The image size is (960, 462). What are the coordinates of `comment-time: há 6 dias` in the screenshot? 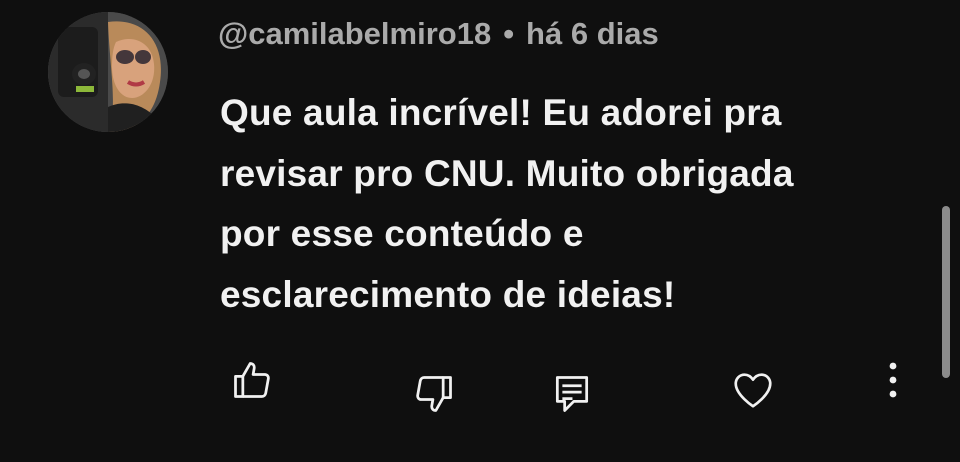 It's located at (592, 33).